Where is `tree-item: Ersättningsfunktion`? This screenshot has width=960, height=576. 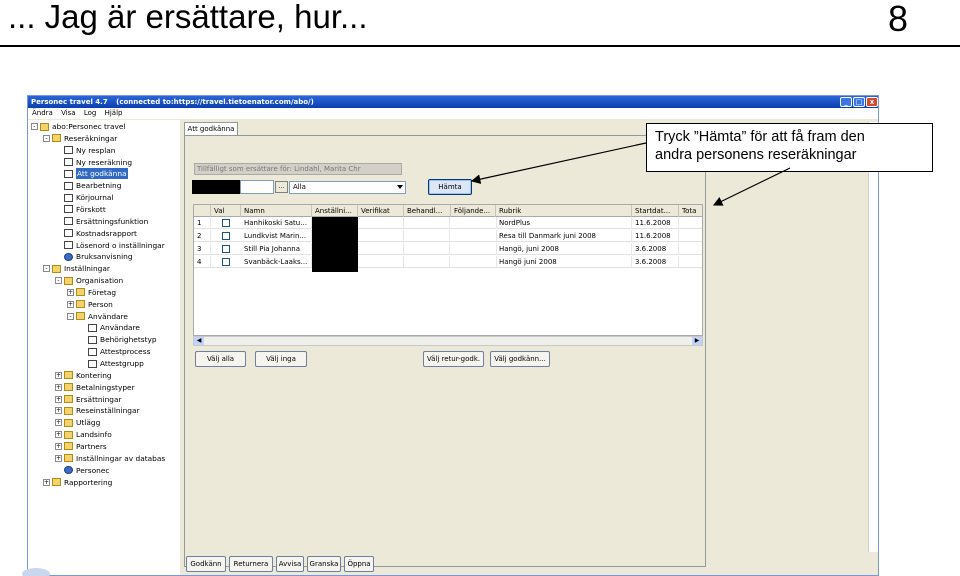
tree-item: Ersättningsfunktion is located at coordinates (101, 221).